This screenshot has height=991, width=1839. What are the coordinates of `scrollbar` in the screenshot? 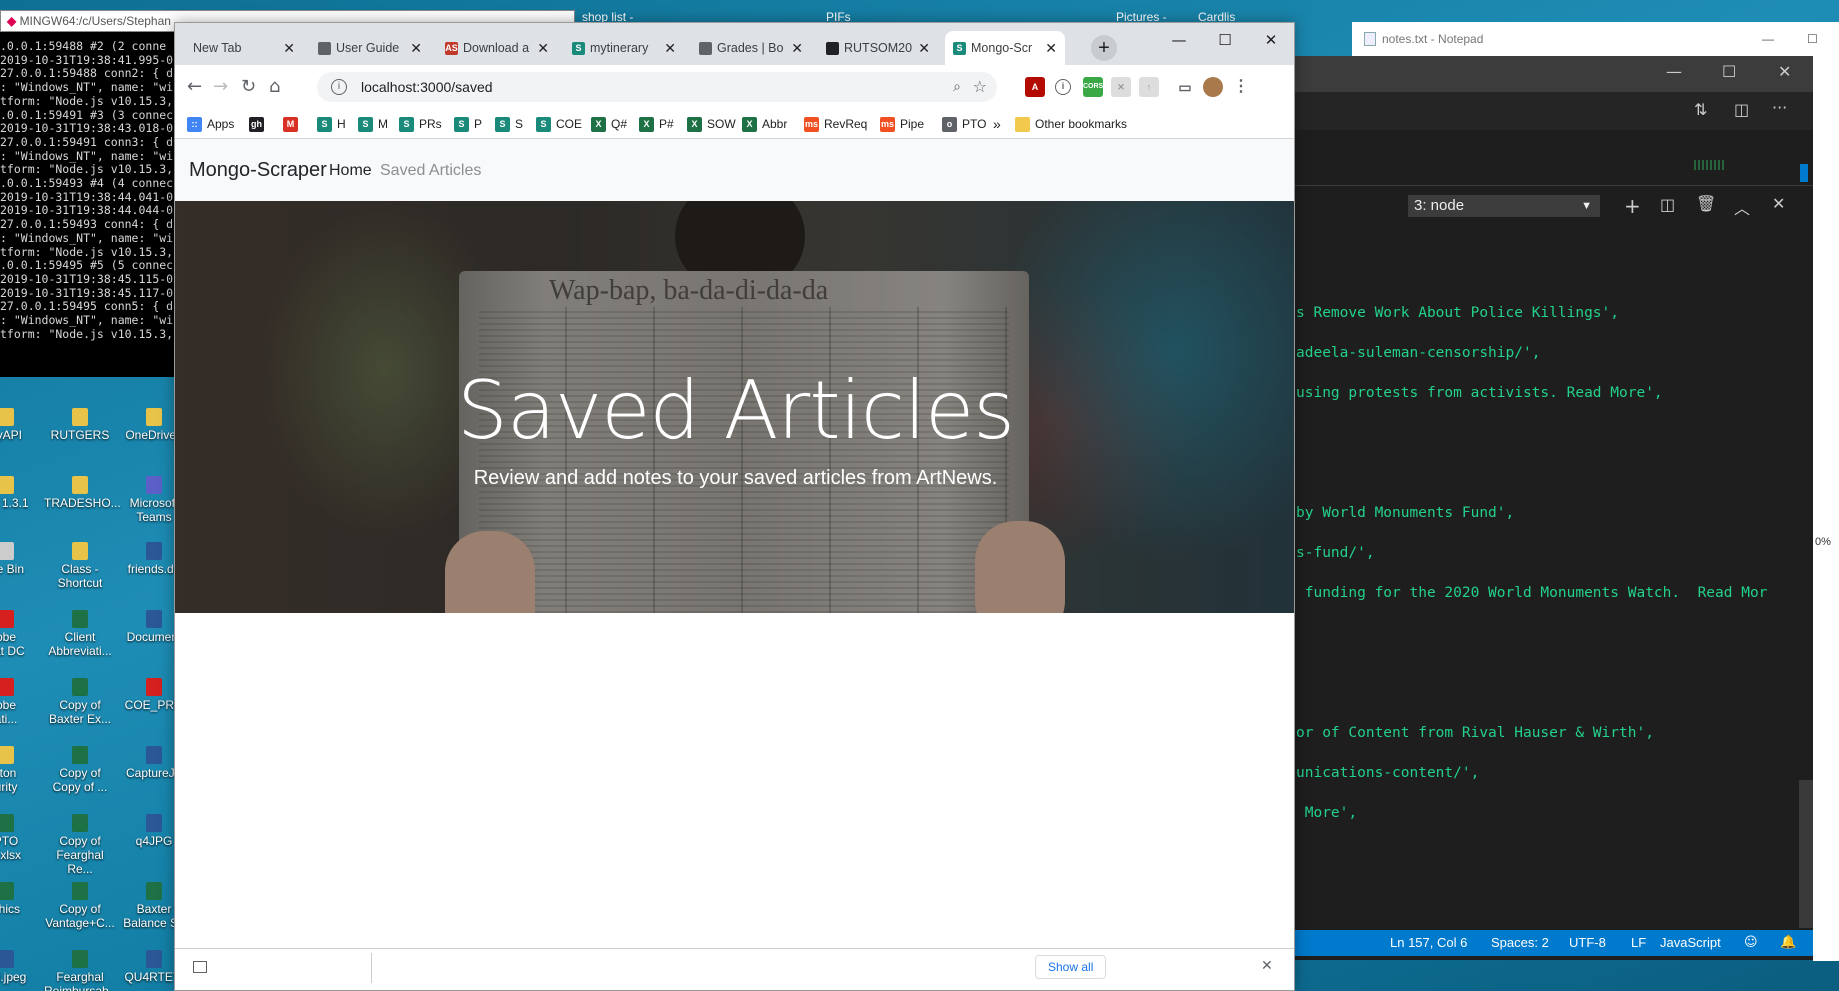 It's located at (1804, 173).